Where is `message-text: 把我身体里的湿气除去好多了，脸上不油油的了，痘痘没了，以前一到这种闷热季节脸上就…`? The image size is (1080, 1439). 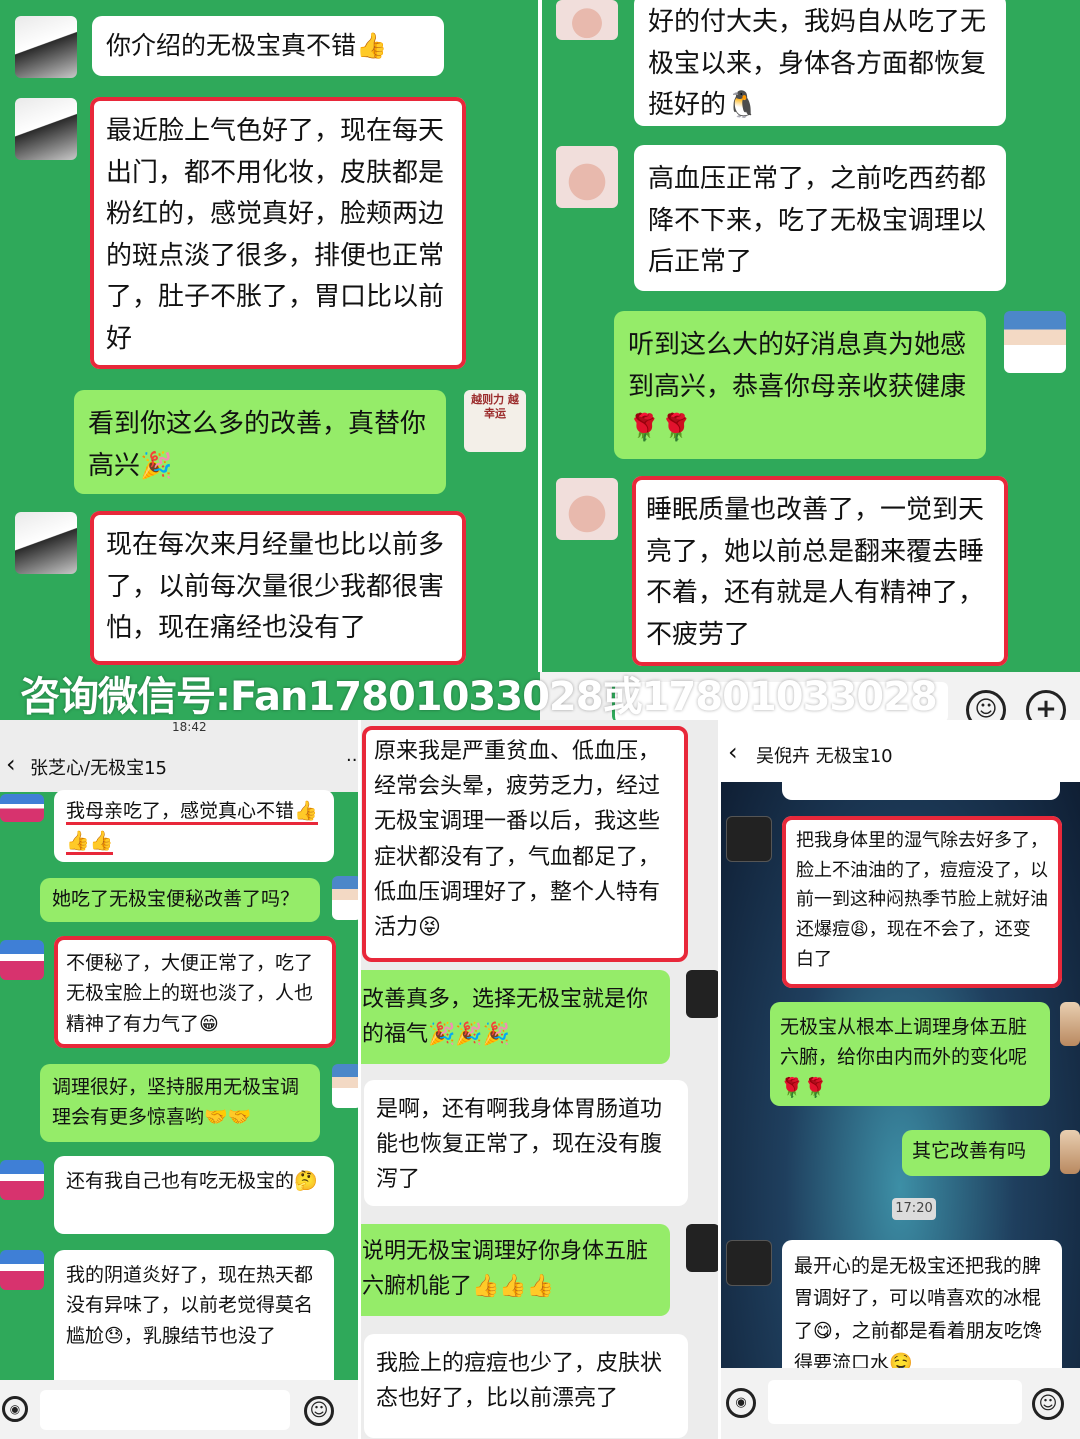
message-text: 把我身体里的湿气除去好多了，脸上不油油的了，痘痘没了，以前一到这种闷热季节脸上就… is located at coordinates (922, 900).